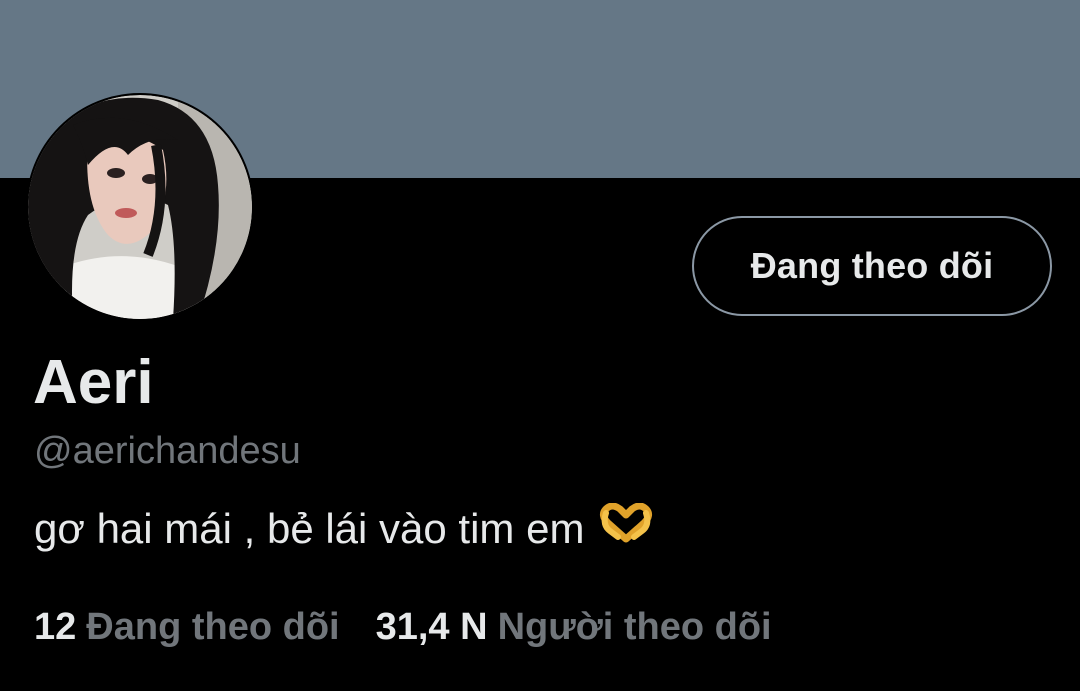 The height and width of the screenshot is (691, 1080). Describe the element at coordinates (872, 266) in the screenshot. I see `following-button: Đang theo dõi` at that location.